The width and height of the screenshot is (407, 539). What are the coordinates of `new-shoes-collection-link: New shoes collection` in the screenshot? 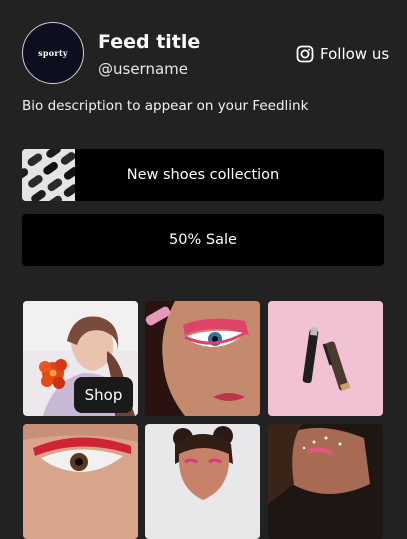 It's located at (203, 175).